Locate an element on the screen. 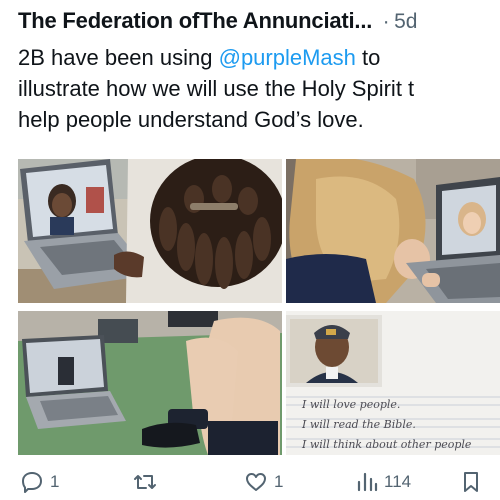 The width and height of the screenshot is (500, 500). bookmark-icon is located at coordinates (471, 482).